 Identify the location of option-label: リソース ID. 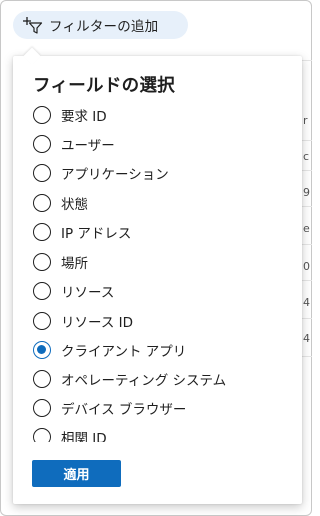
(97, 323).